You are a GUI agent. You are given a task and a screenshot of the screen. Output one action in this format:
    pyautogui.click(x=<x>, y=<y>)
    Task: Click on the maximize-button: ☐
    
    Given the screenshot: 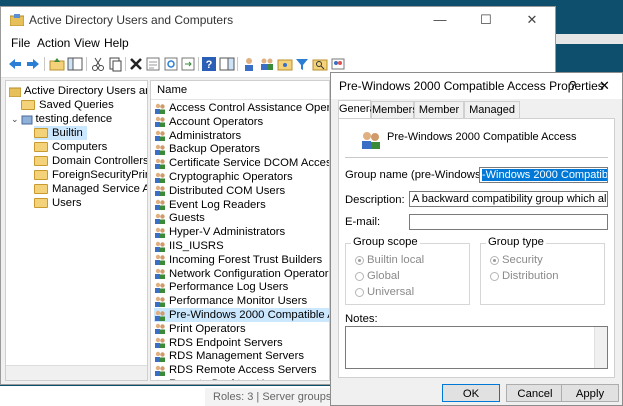 What is the action you would take?
    pyautogui.click(x=486, y=20)
    